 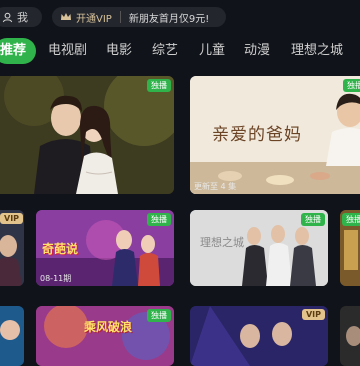 What do you see at coordinates (169, 19) in the screenshot?
I see `promo-text: 新朋友首月仅9元!` at bounding box center [169, 19].